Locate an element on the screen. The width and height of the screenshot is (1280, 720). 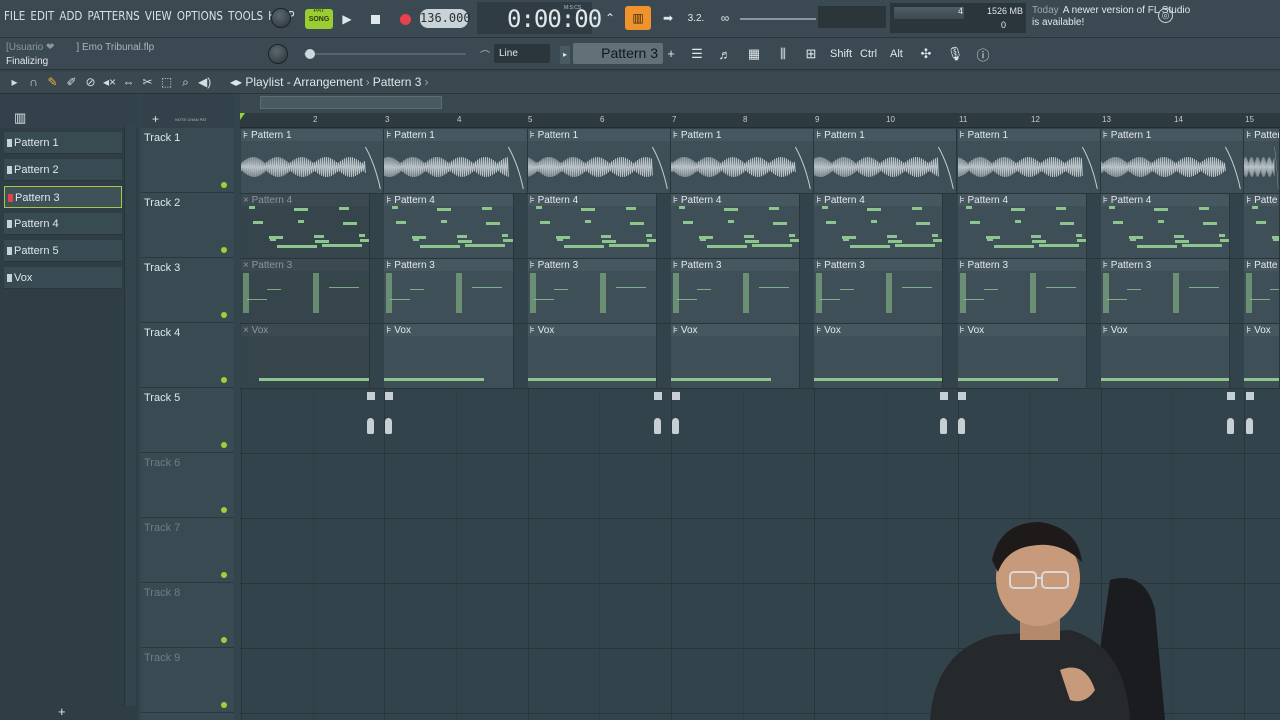
metronome-button: ⌃ is located at coordinates (610, 18).